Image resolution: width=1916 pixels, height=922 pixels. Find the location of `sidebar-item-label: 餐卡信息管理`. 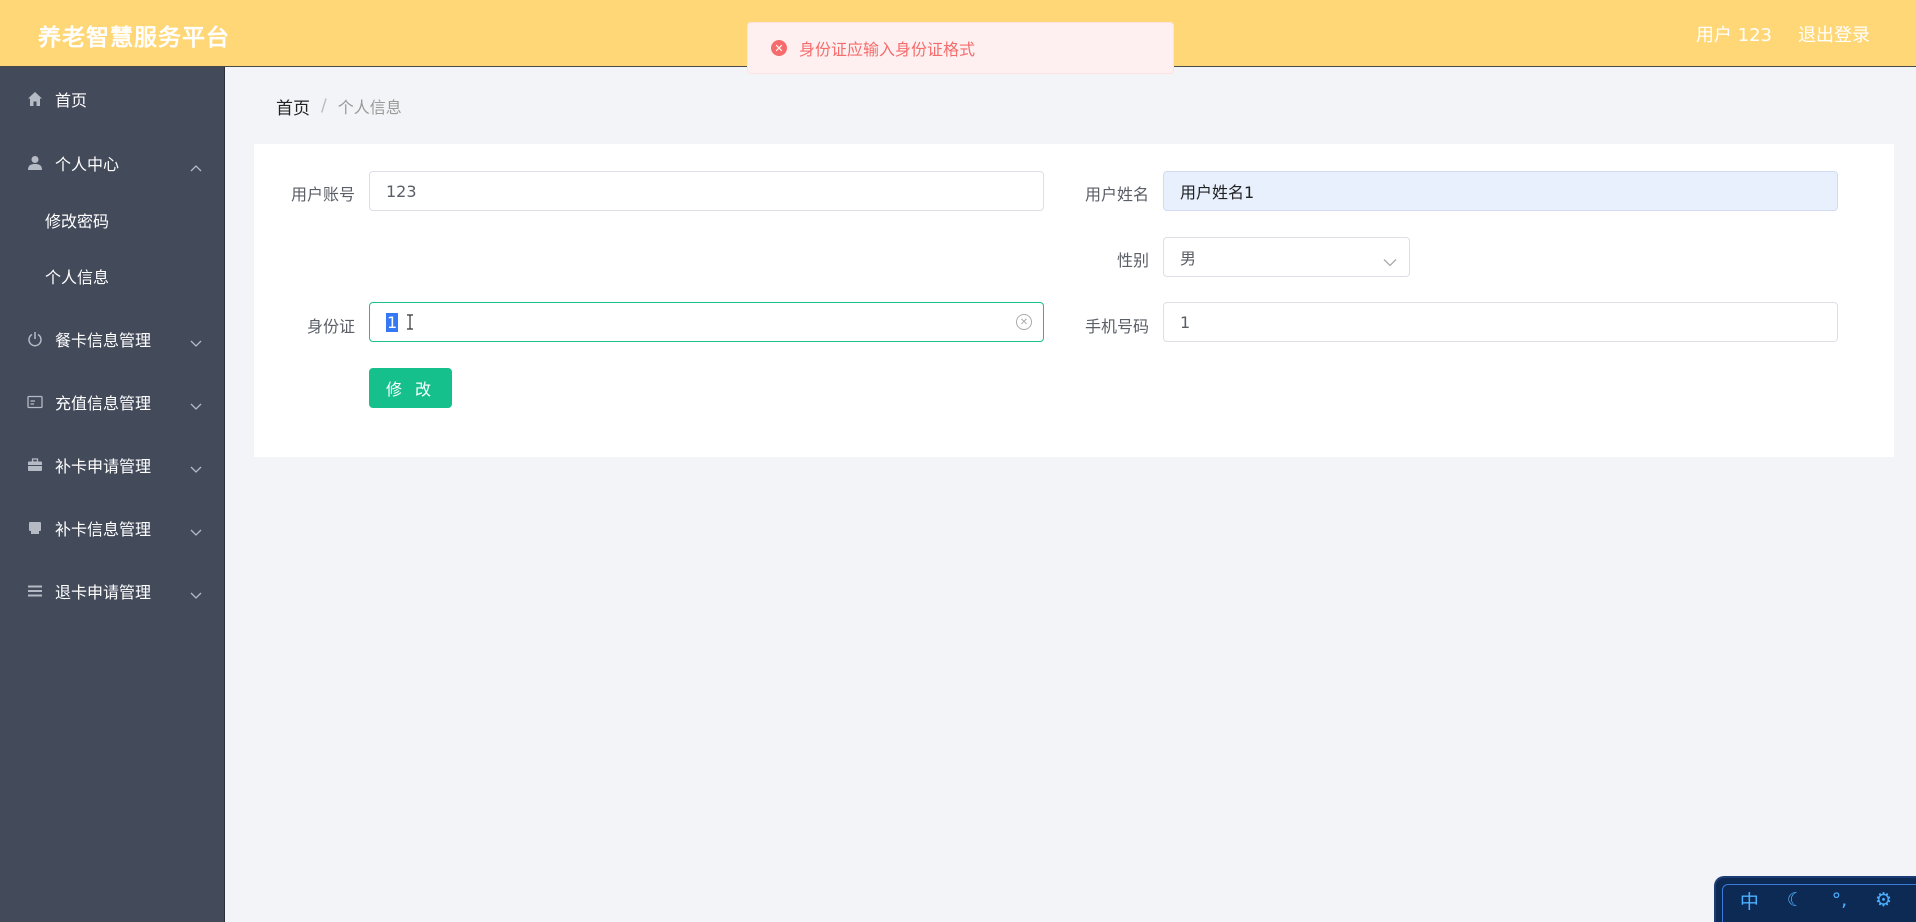

sidebar-item-label: 餐卡信息管理 is located at coordinates (103, 340).